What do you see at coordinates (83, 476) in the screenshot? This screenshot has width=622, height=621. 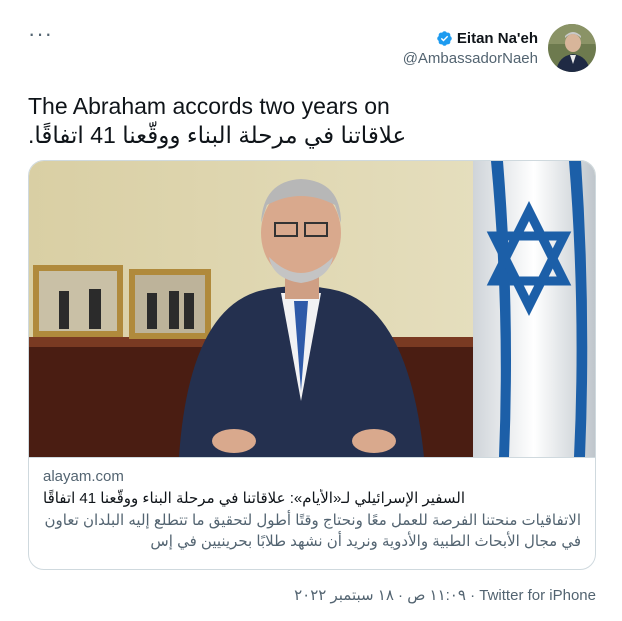 I see `card-domain: alayam.com` at bounding box center [83, 476].